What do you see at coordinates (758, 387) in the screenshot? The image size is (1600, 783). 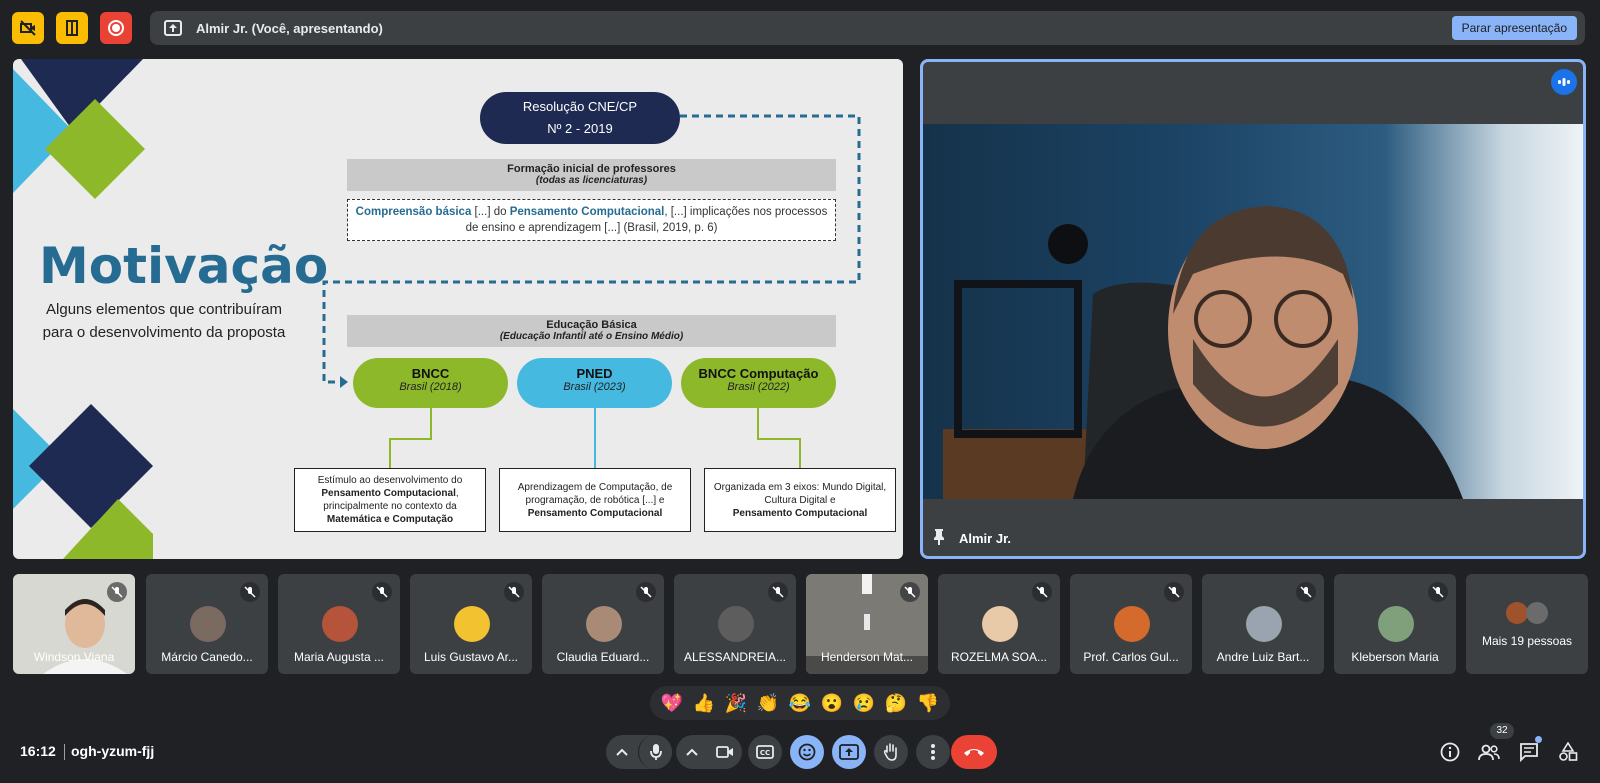 I see `bncc-computacao-sub: Brasil (2022)` at bounding box center [758, 387].